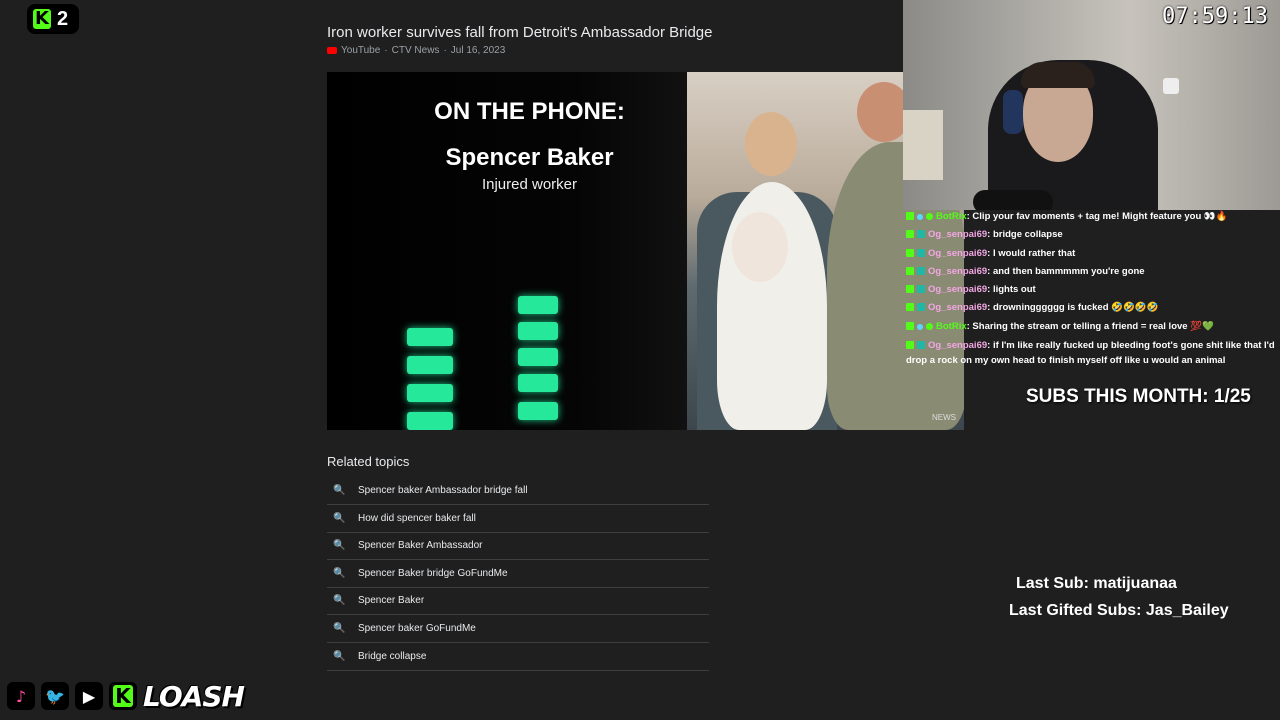 Image resolution: width=1280 pixels, height=720 pixels. Describe the element at coordinates (391, 601) in the screenshot. I see `related-topic-label: Spencer Baker` at that location.